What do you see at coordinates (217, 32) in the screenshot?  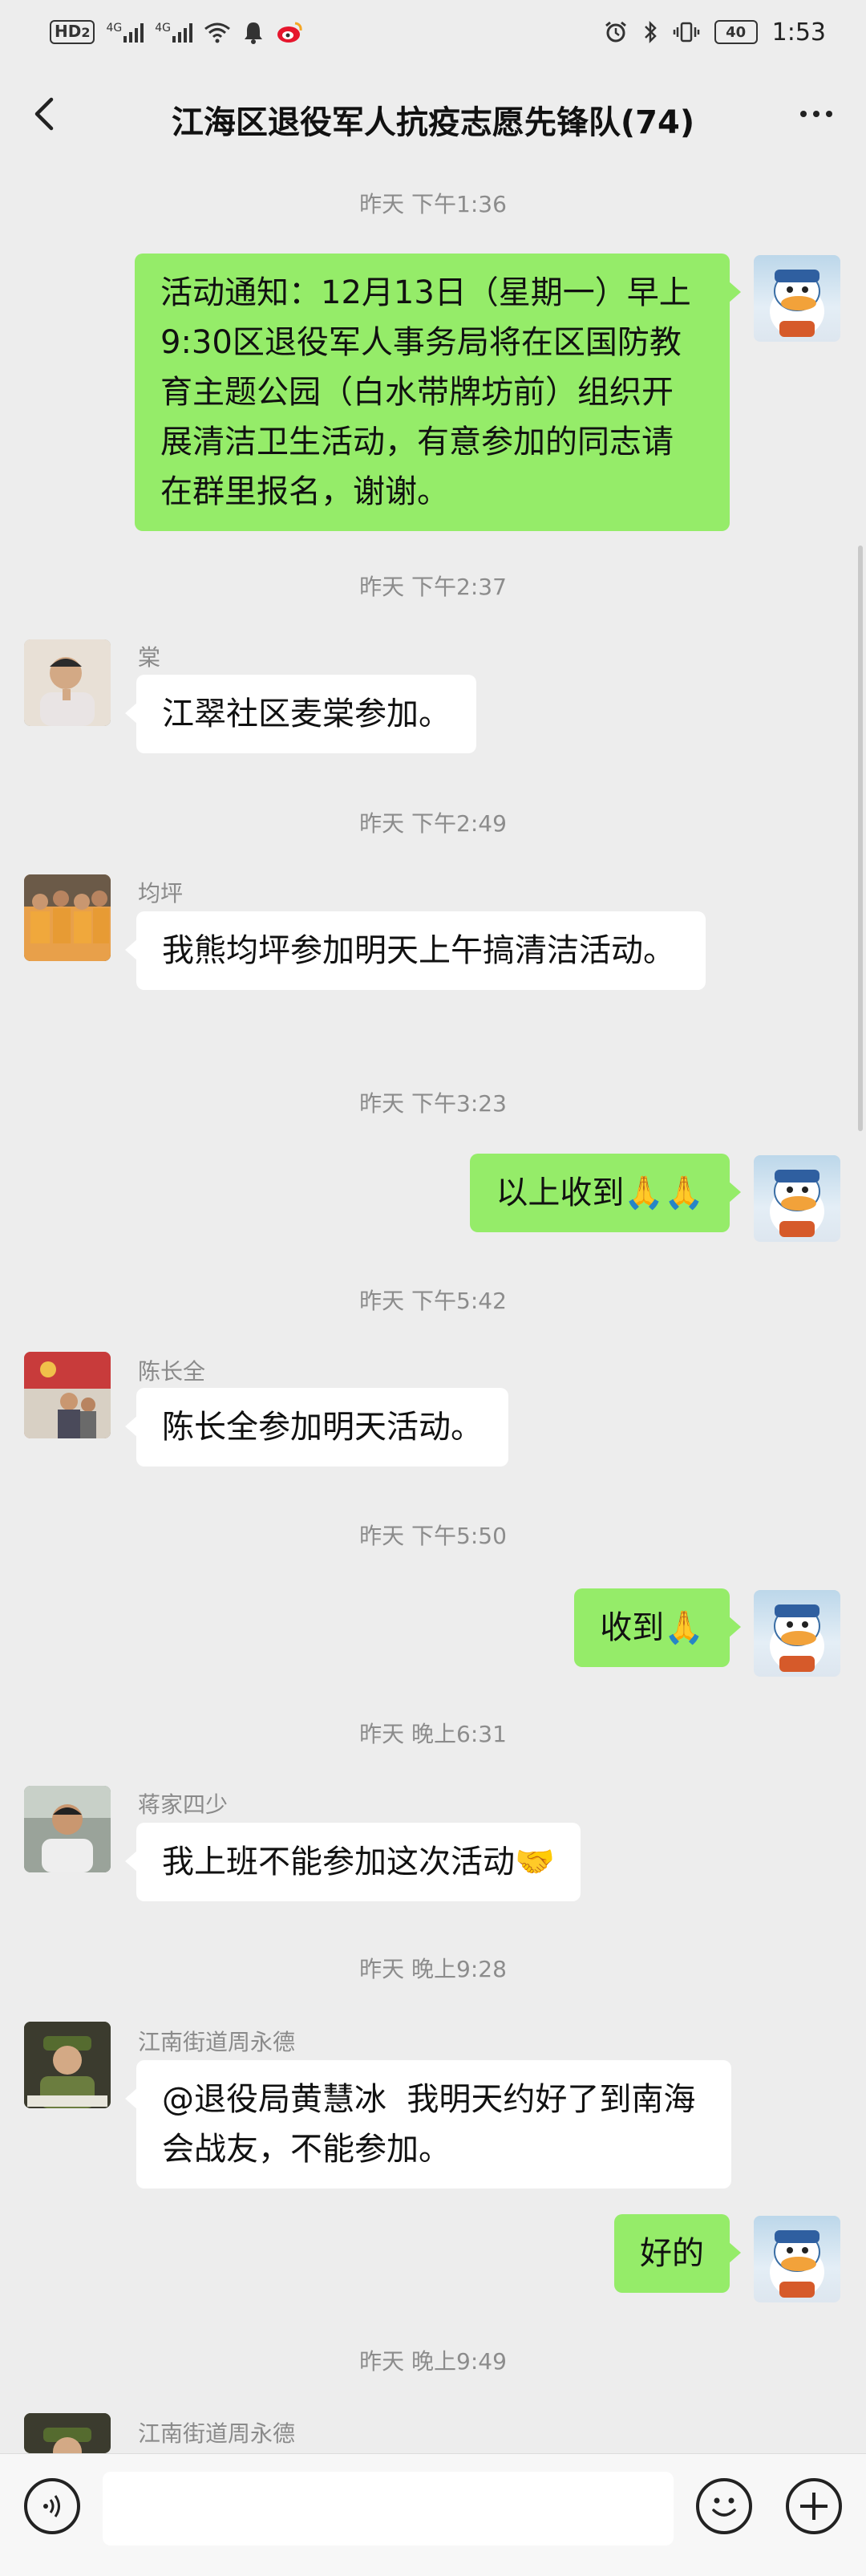 I see `wifi-icon` at bounding box center [217, 32].